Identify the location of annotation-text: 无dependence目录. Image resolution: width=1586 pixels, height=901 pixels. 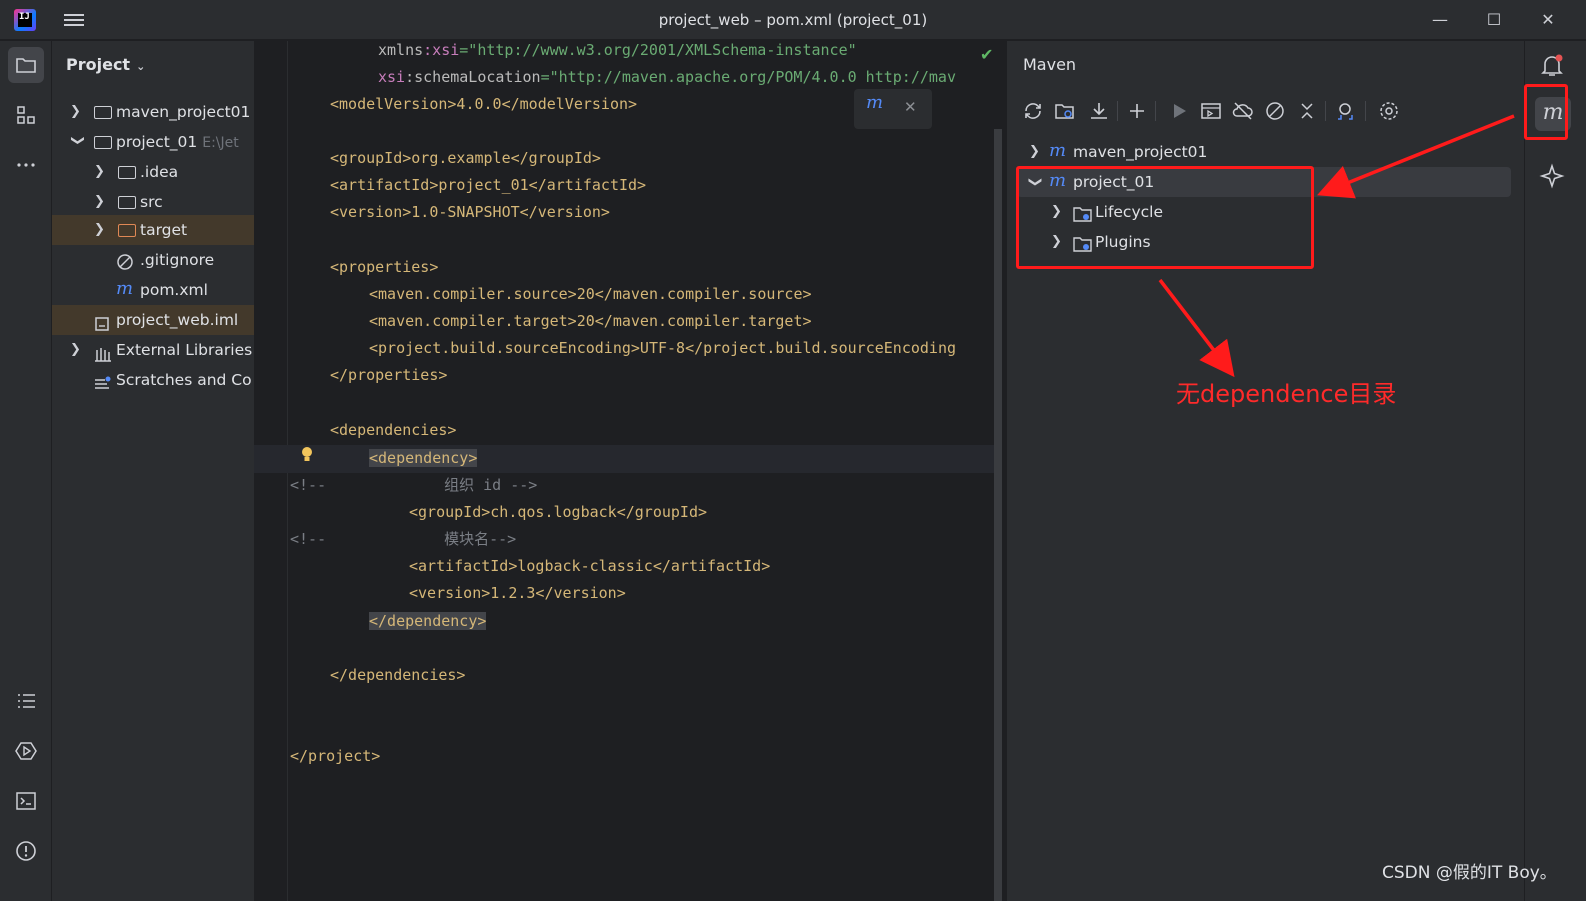
(1286, 394).